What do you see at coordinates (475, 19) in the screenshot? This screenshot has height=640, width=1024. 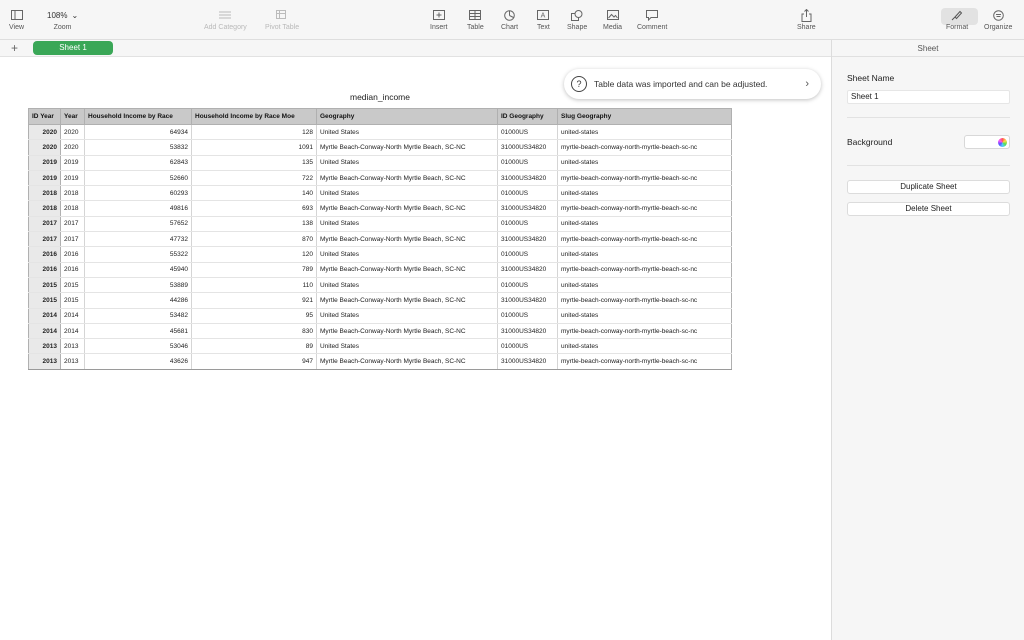 I see `table-button: Table` at bounding box center [475, 19].